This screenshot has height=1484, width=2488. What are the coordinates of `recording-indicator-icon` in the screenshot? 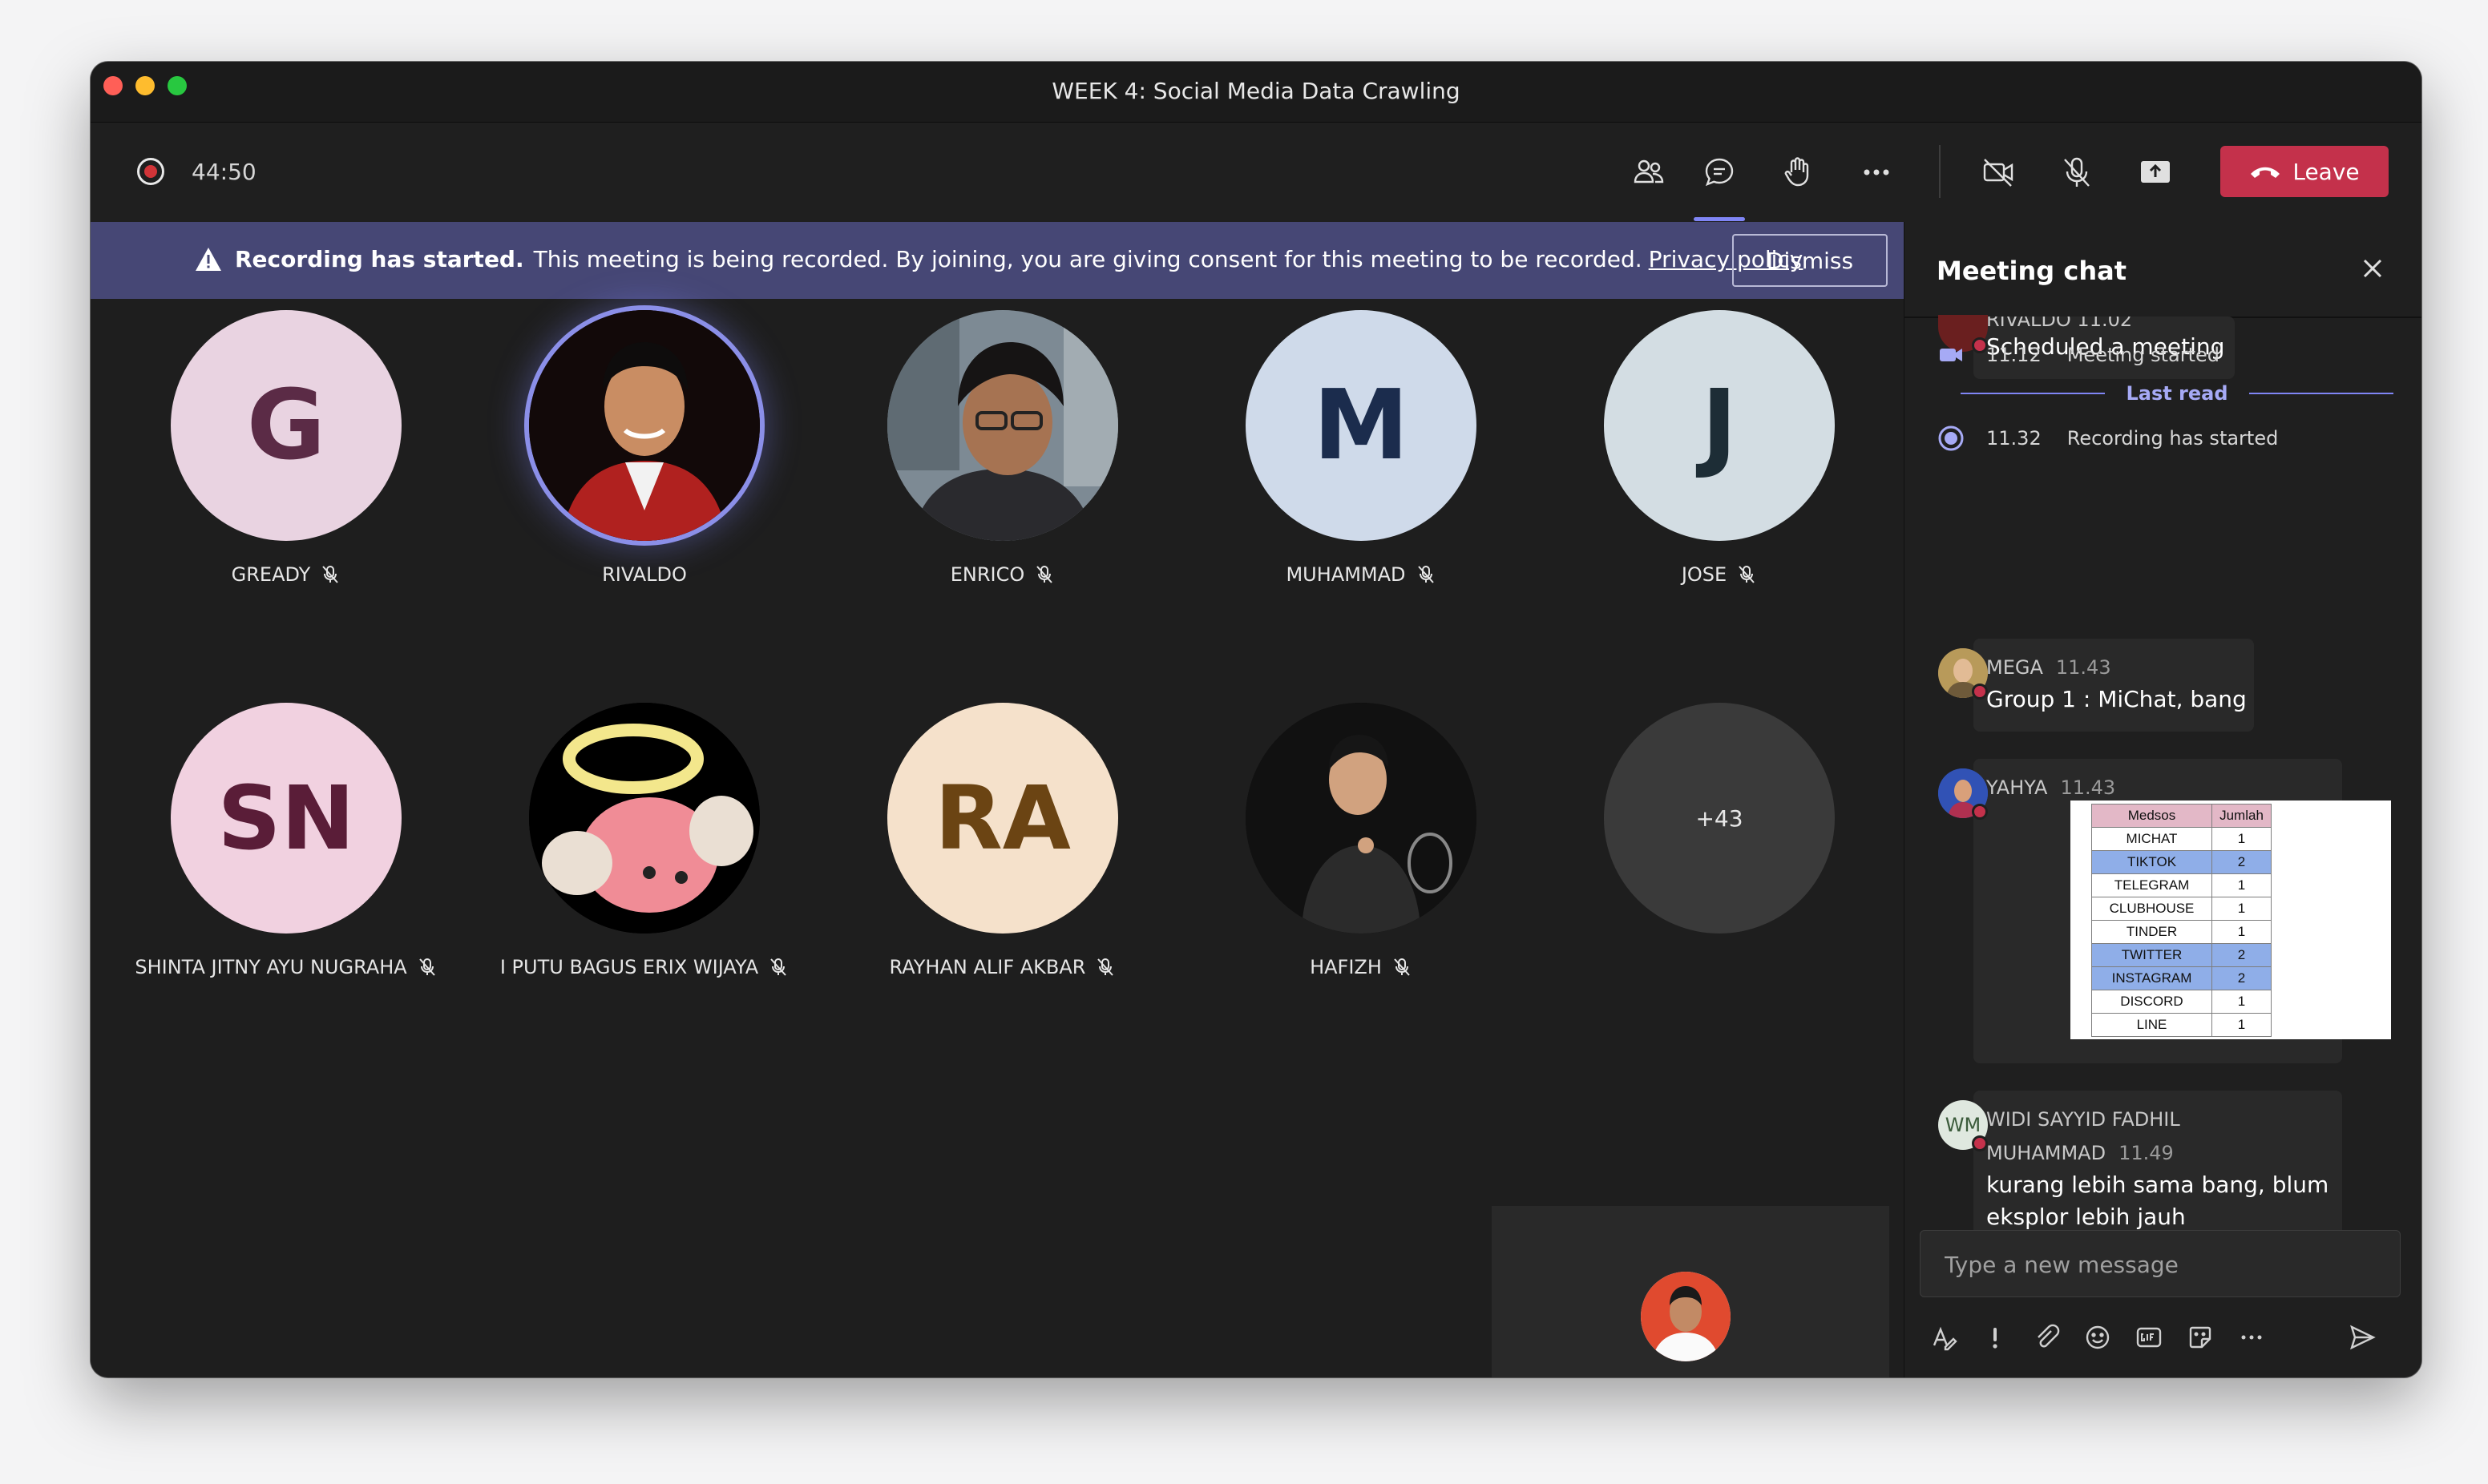 It's located at (150, 172).